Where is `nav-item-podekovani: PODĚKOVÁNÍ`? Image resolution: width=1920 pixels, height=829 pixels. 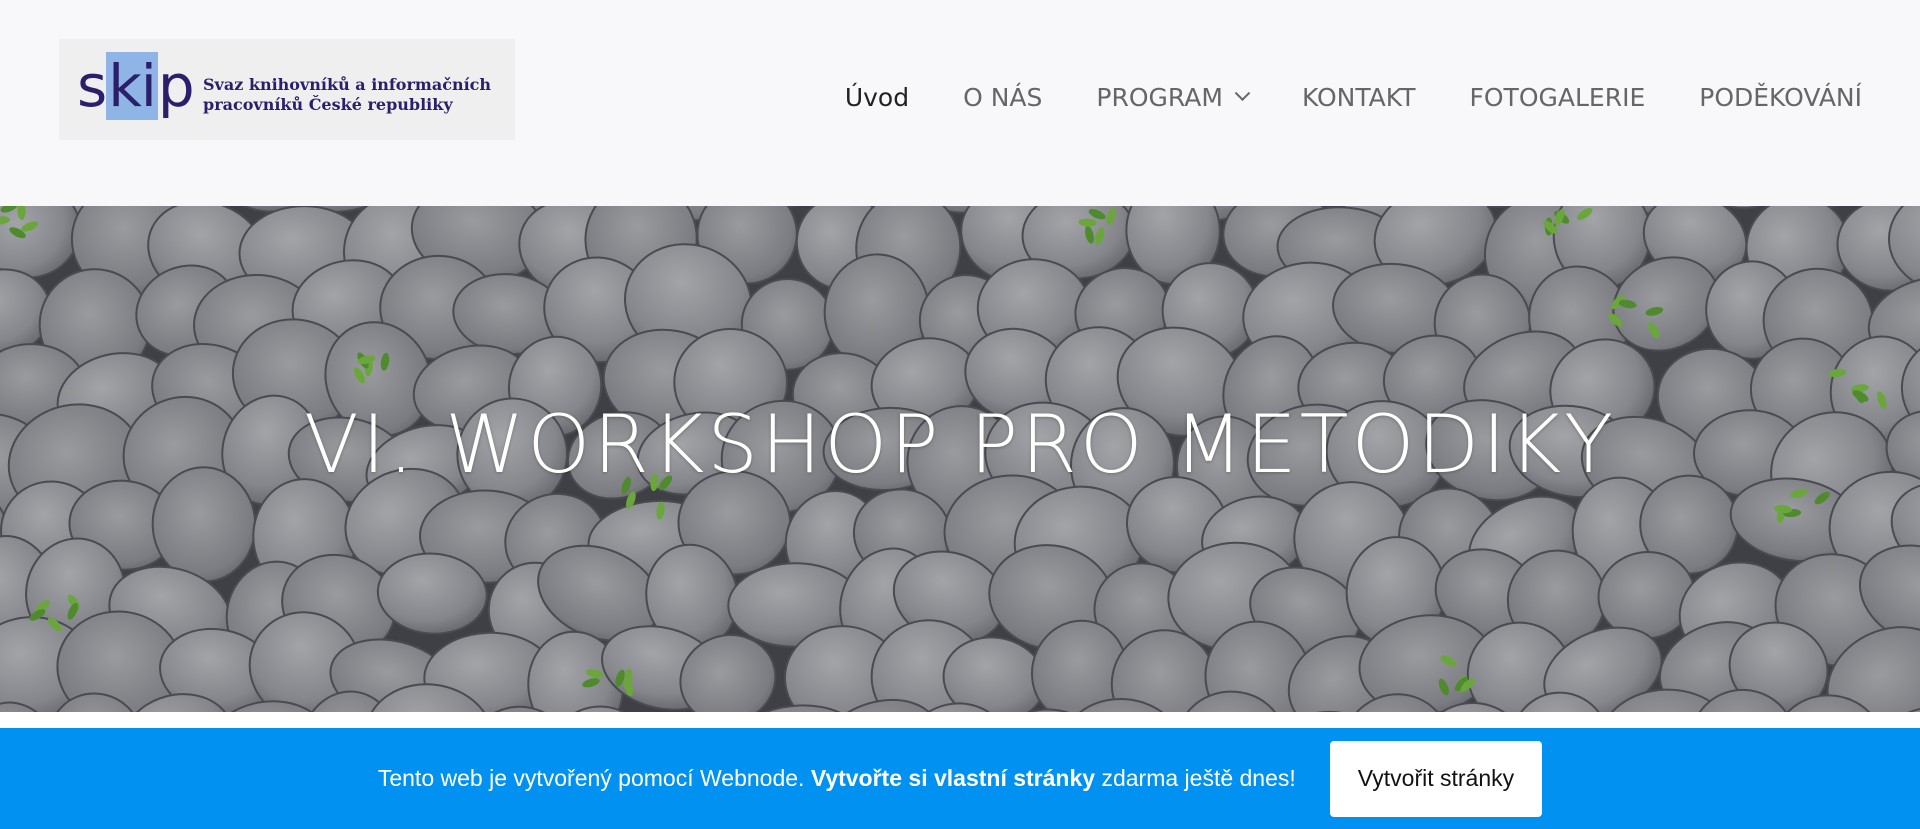 nav-item-podekovani: PODĚKOVÁNÍ is located at coordinates (1780, 97).